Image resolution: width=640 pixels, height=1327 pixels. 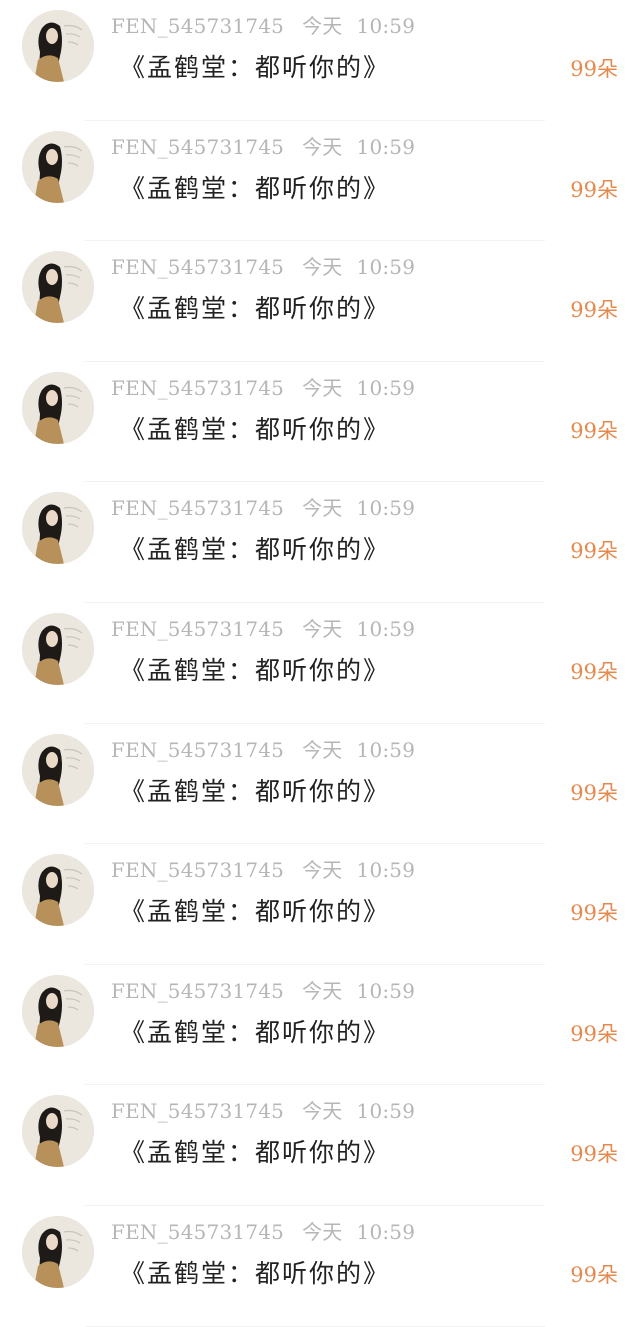 I want to click on row-divider, so click(x=315, y=1326).